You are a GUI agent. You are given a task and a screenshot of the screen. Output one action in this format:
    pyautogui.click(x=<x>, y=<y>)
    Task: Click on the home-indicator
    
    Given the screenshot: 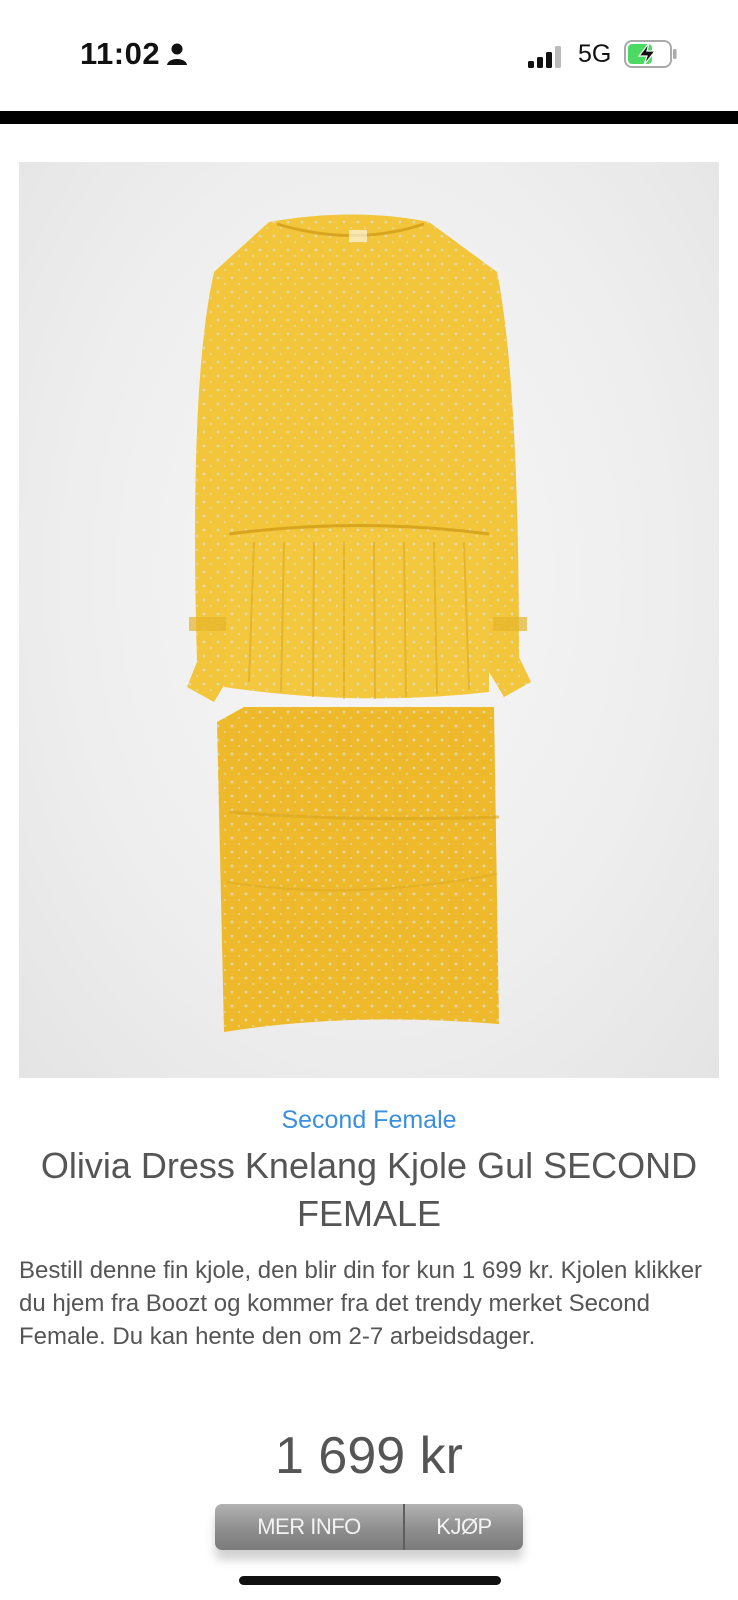 What is the action you would take?
    pyautogui.click(x=370, y=1580)
    